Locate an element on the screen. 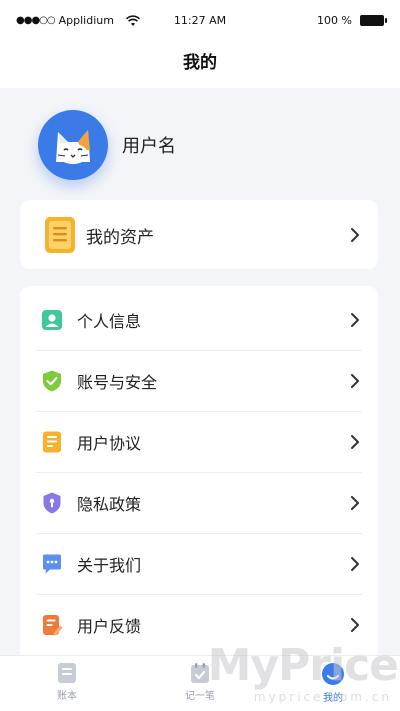 The height and width of the screenshot is (711, 400). menu-item-label: 关于我们 is located at coordinates (109, 565).